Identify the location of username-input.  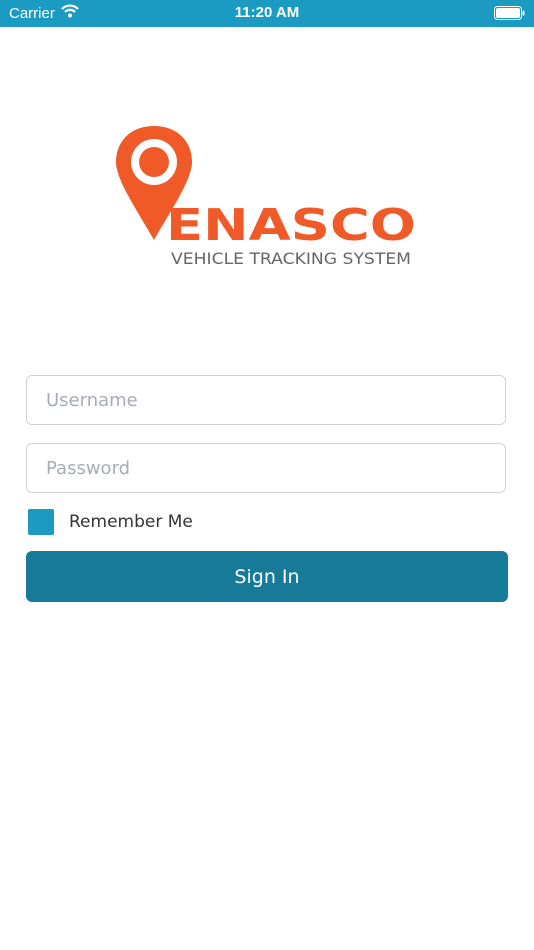
(266, 400).